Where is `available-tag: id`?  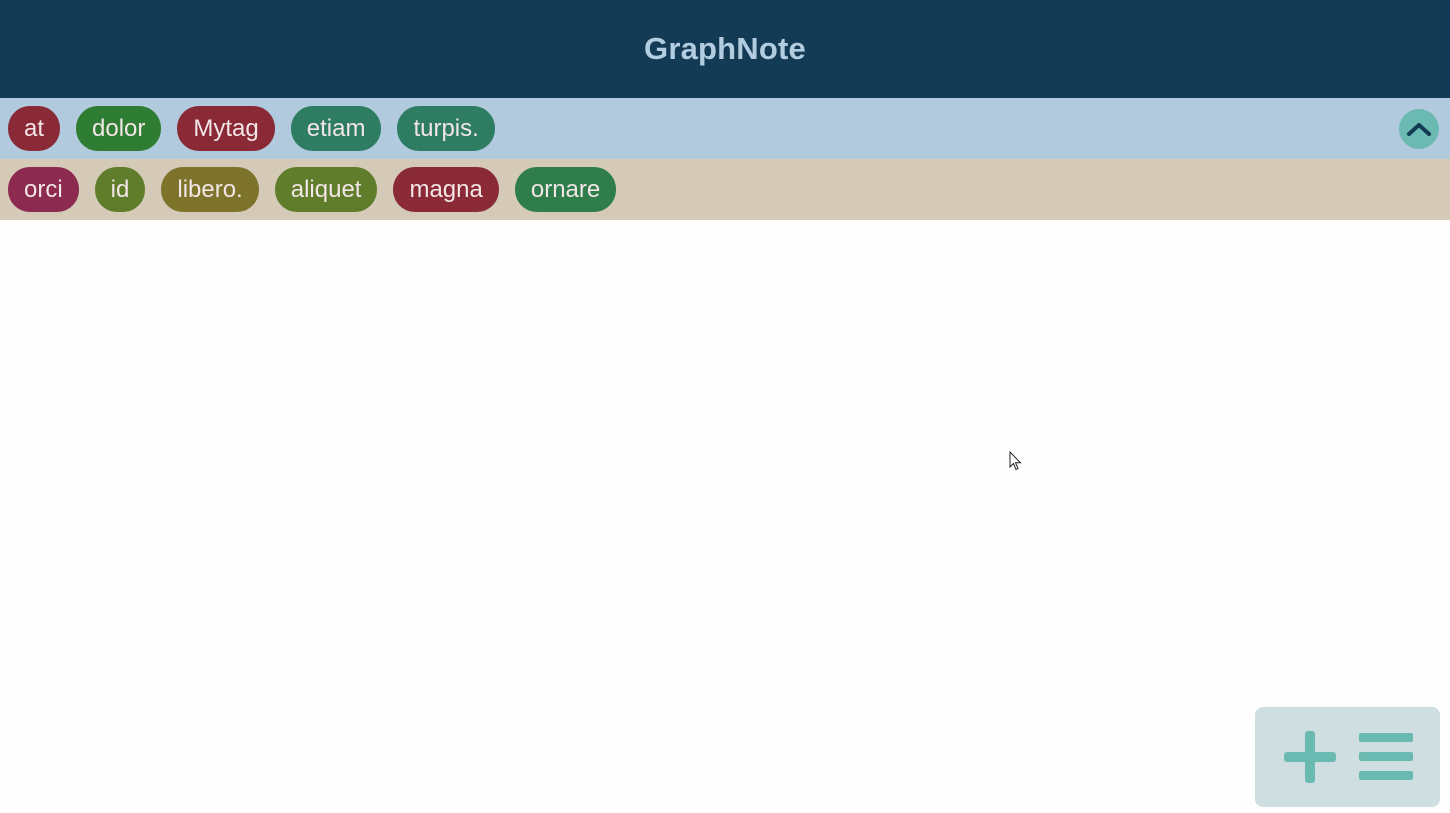
available-tag: id is located at coordinates (120, 189).